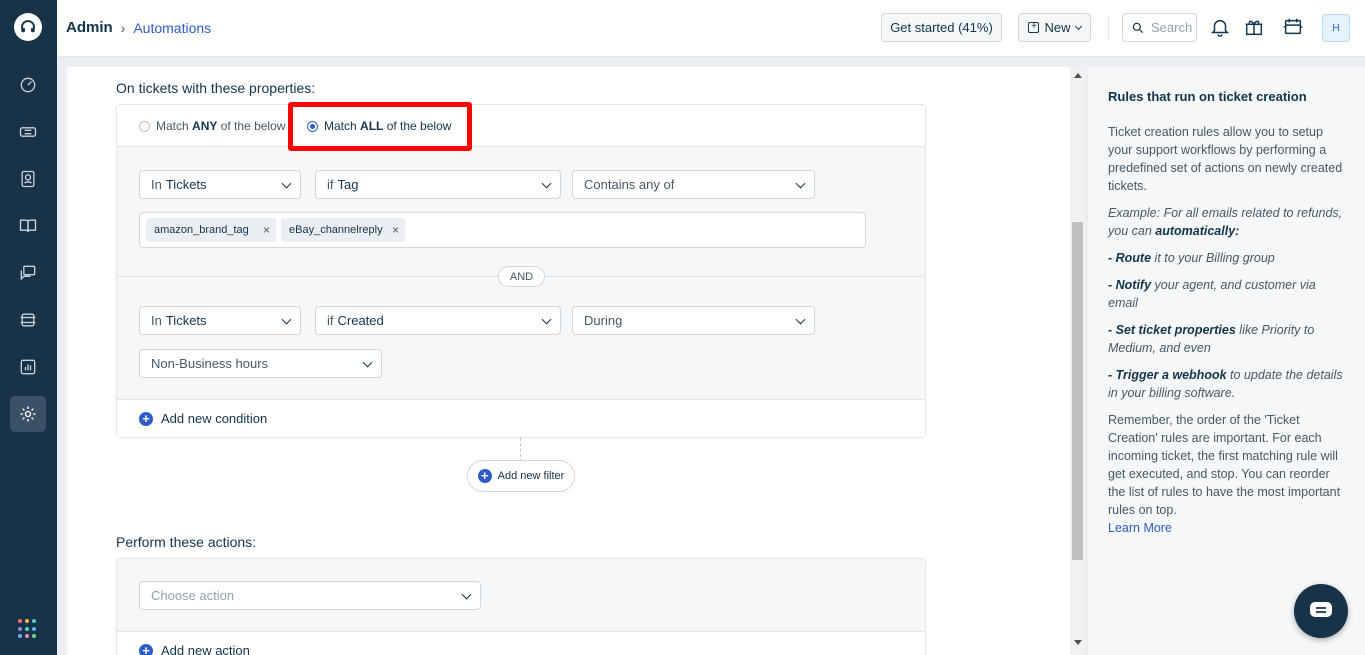 This screenshot has height=655, width=1365. I want to click on calendar-icon, so click(1293, 27).